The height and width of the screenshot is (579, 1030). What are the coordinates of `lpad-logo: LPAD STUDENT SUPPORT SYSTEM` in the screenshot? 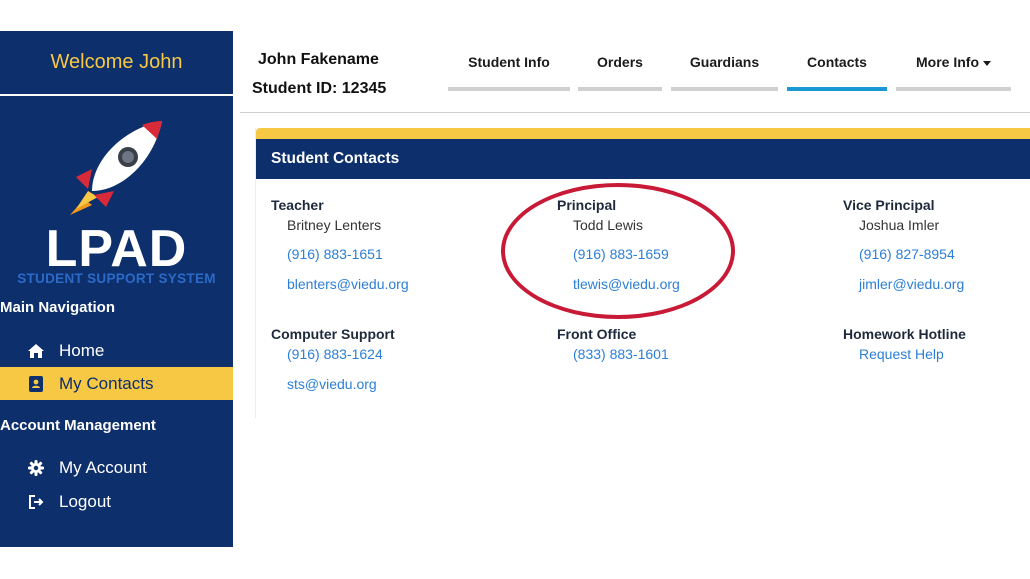 It's located at (116, 201).